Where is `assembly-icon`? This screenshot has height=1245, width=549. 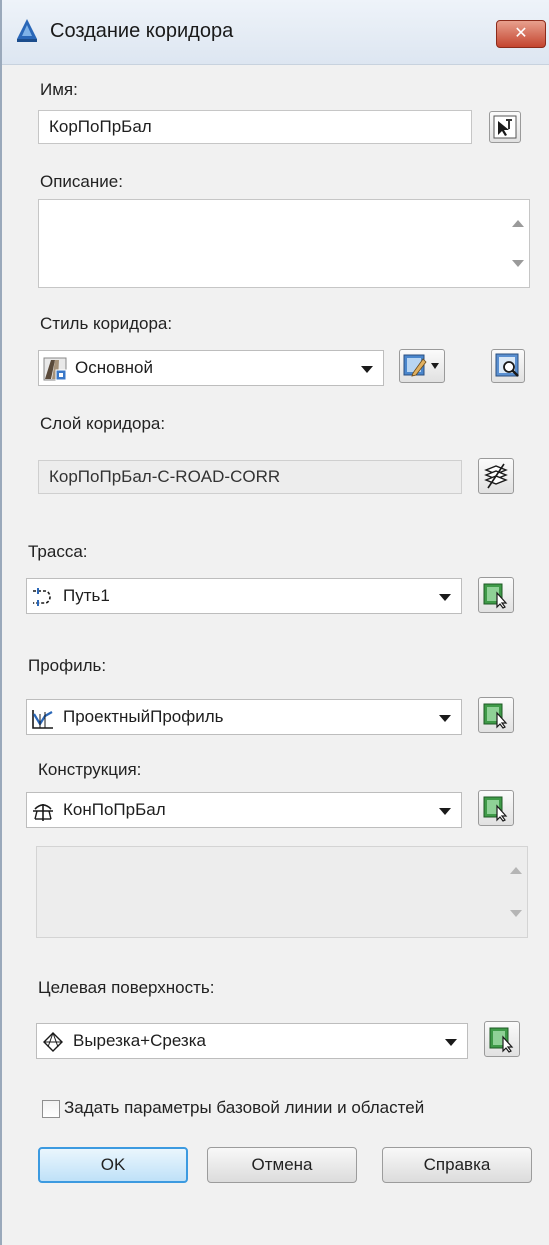
assembly-icon is located at coordinates (43, 812).